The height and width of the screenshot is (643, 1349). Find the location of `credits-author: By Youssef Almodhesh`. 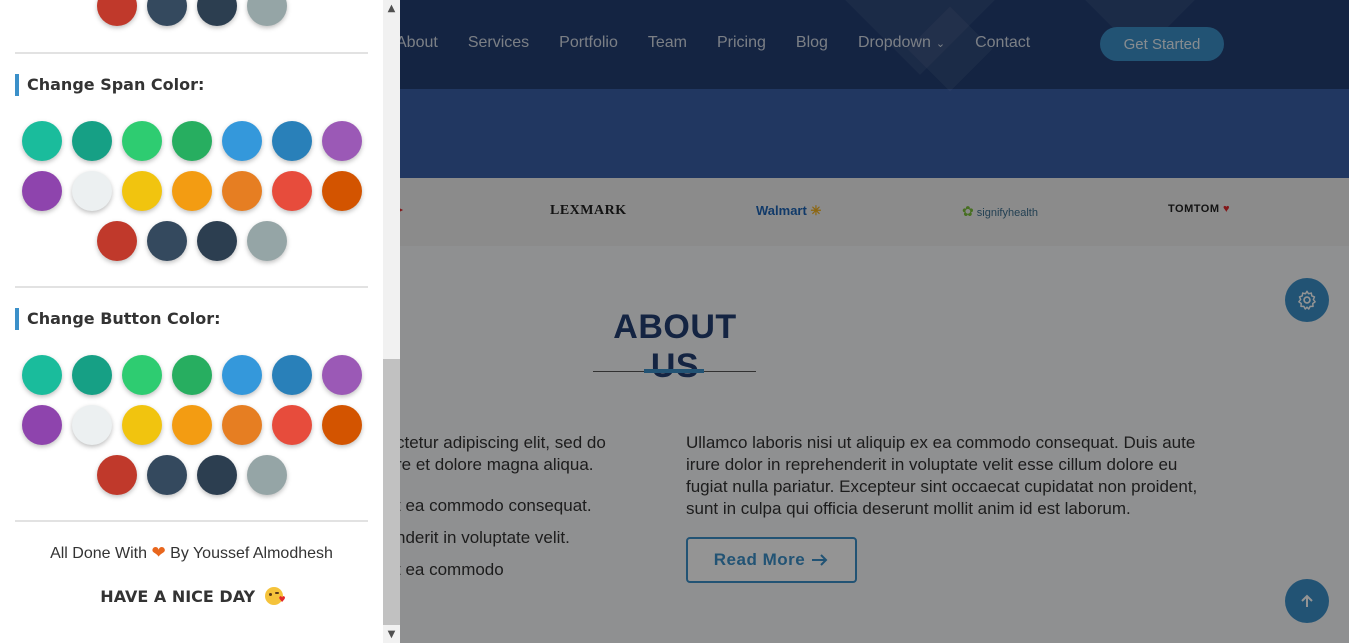

credits-author: By Youssef Almodhesh is located at coordinates (251, 553).